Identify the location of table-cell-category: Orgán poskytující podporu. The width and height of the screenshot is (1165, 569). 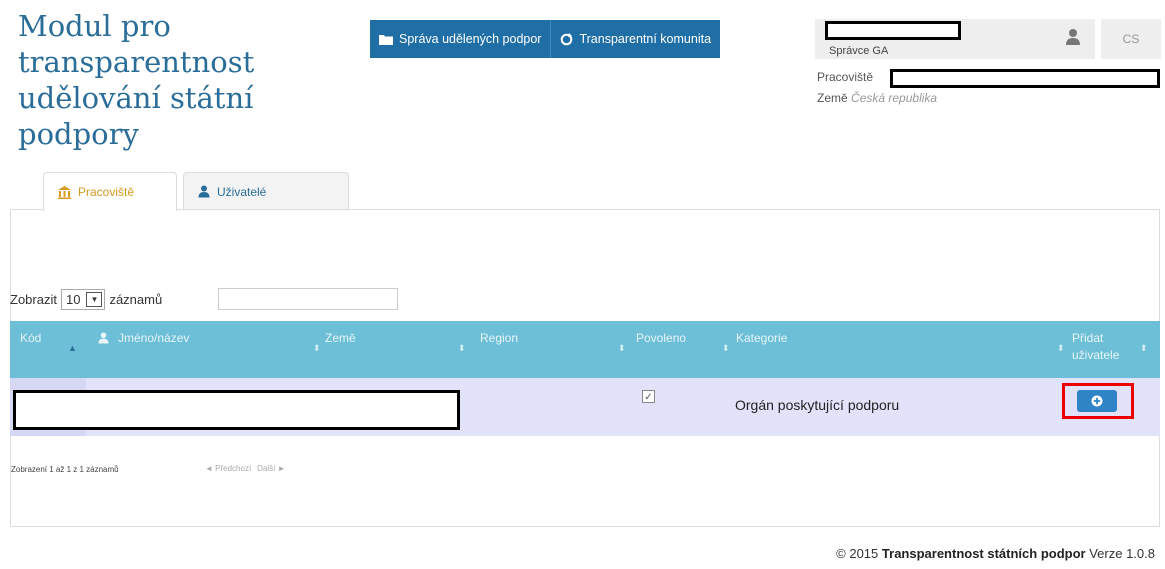
(817, 405).